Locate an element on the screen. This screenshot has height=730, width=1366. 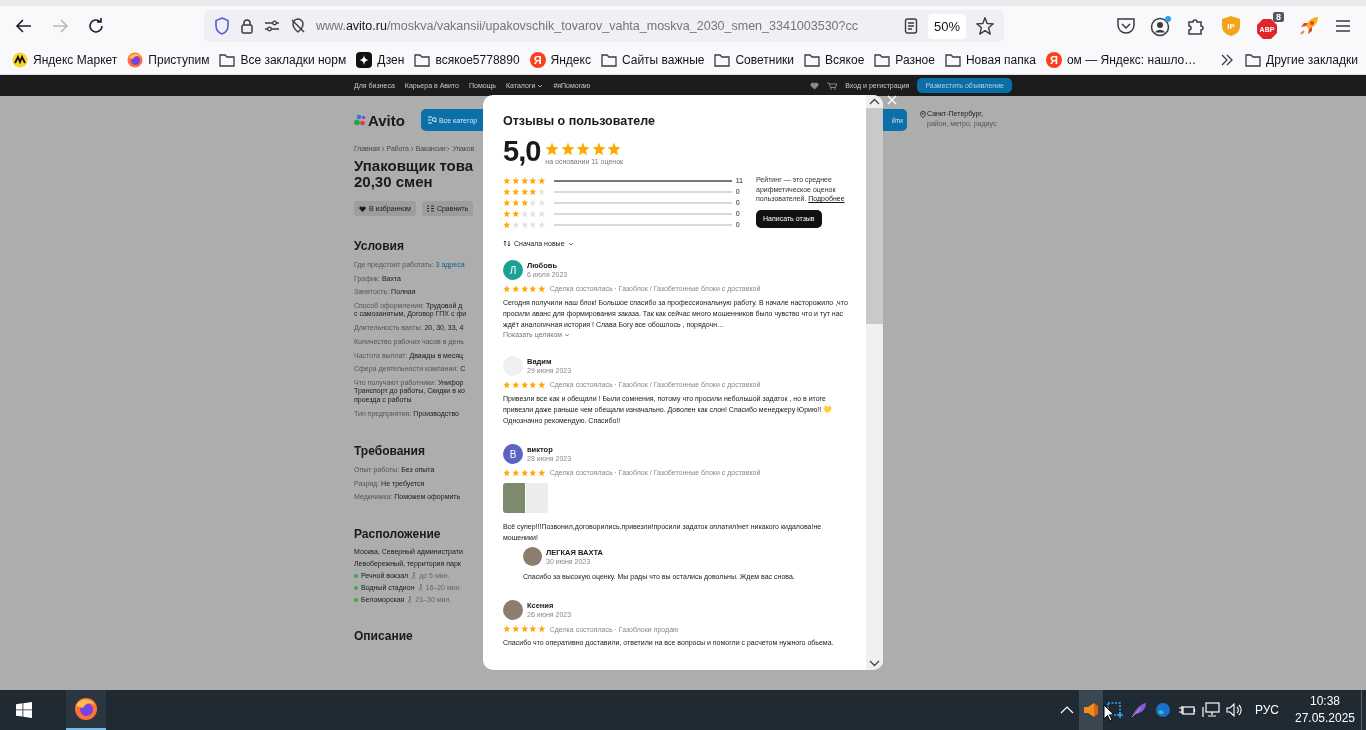
bookmark-item: Советники is located at coordinates (754, 60).